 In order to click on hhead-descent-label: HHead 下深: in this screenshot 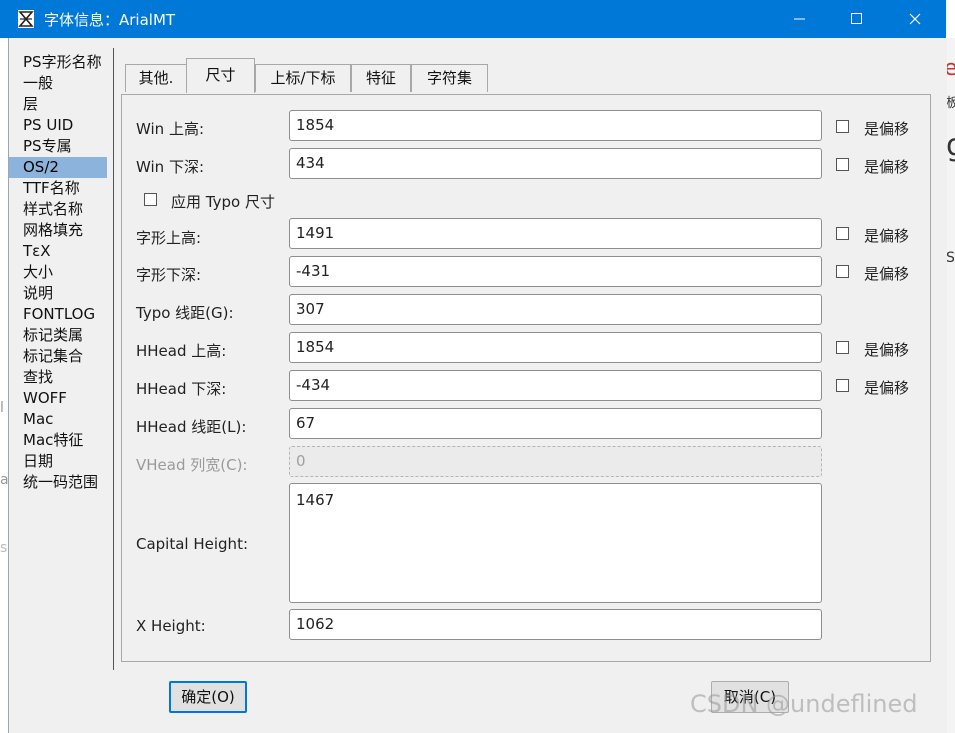, I will do `click(181, 389)`.